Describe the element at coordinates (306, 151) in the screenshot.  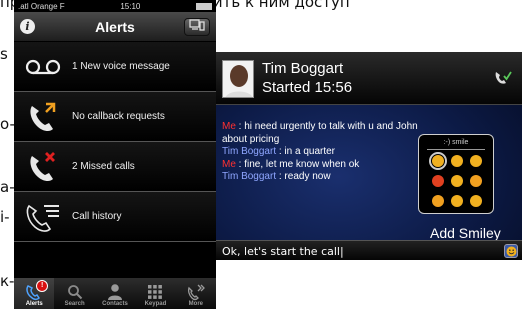
I see `message-text: : in a quarter` at that location.